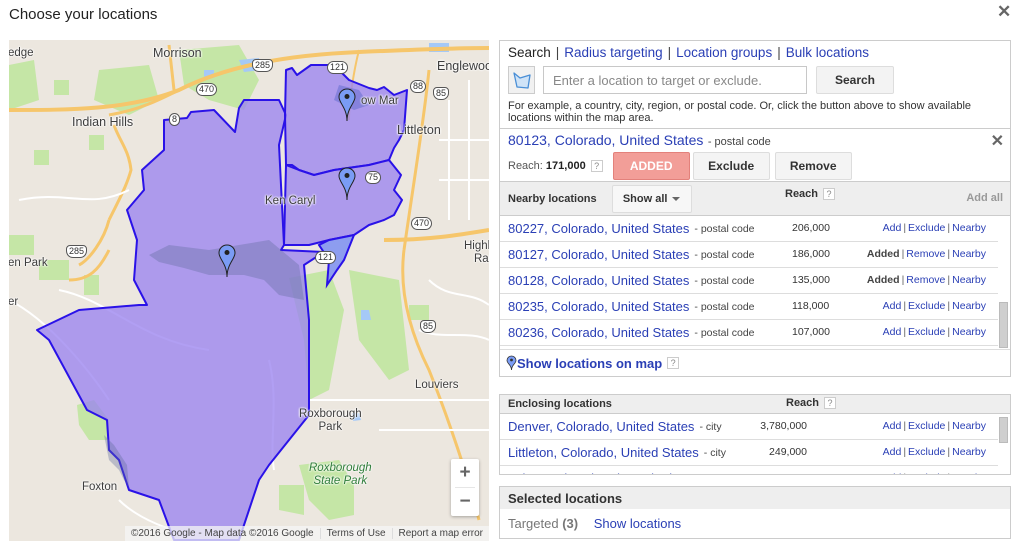 The image size is (1020, 546). What do you see at coordinates (714, 452) in the screenshot?
I see `location-type: - city` at bounding box center [714, 452].